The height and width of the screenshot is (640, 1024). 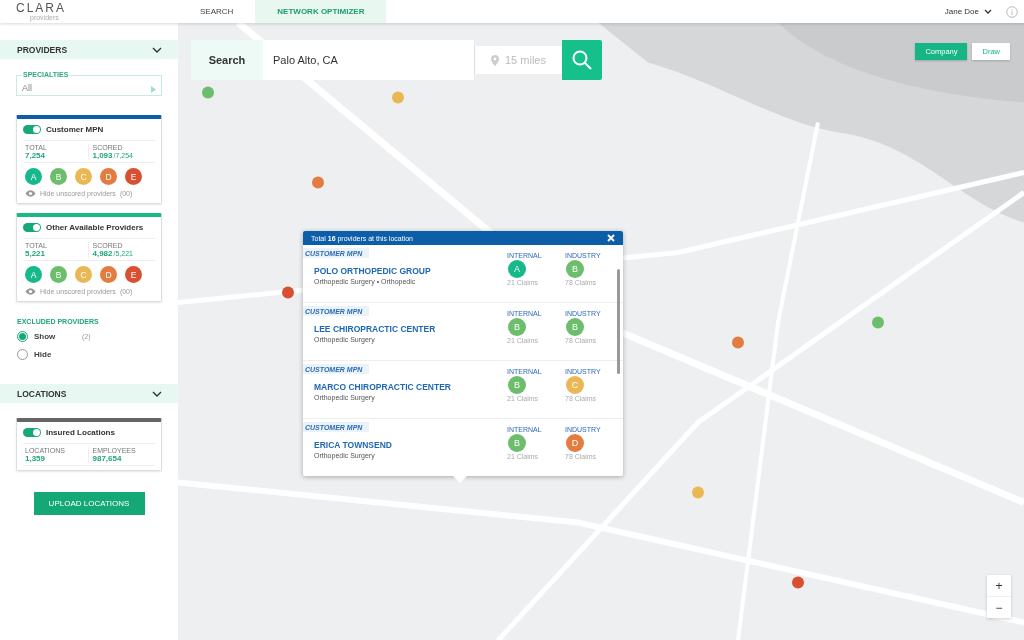 What do you see at coordinates (1012, 11) in the screenshot?
I see `info-icon` at bounding box center [1012, 11].